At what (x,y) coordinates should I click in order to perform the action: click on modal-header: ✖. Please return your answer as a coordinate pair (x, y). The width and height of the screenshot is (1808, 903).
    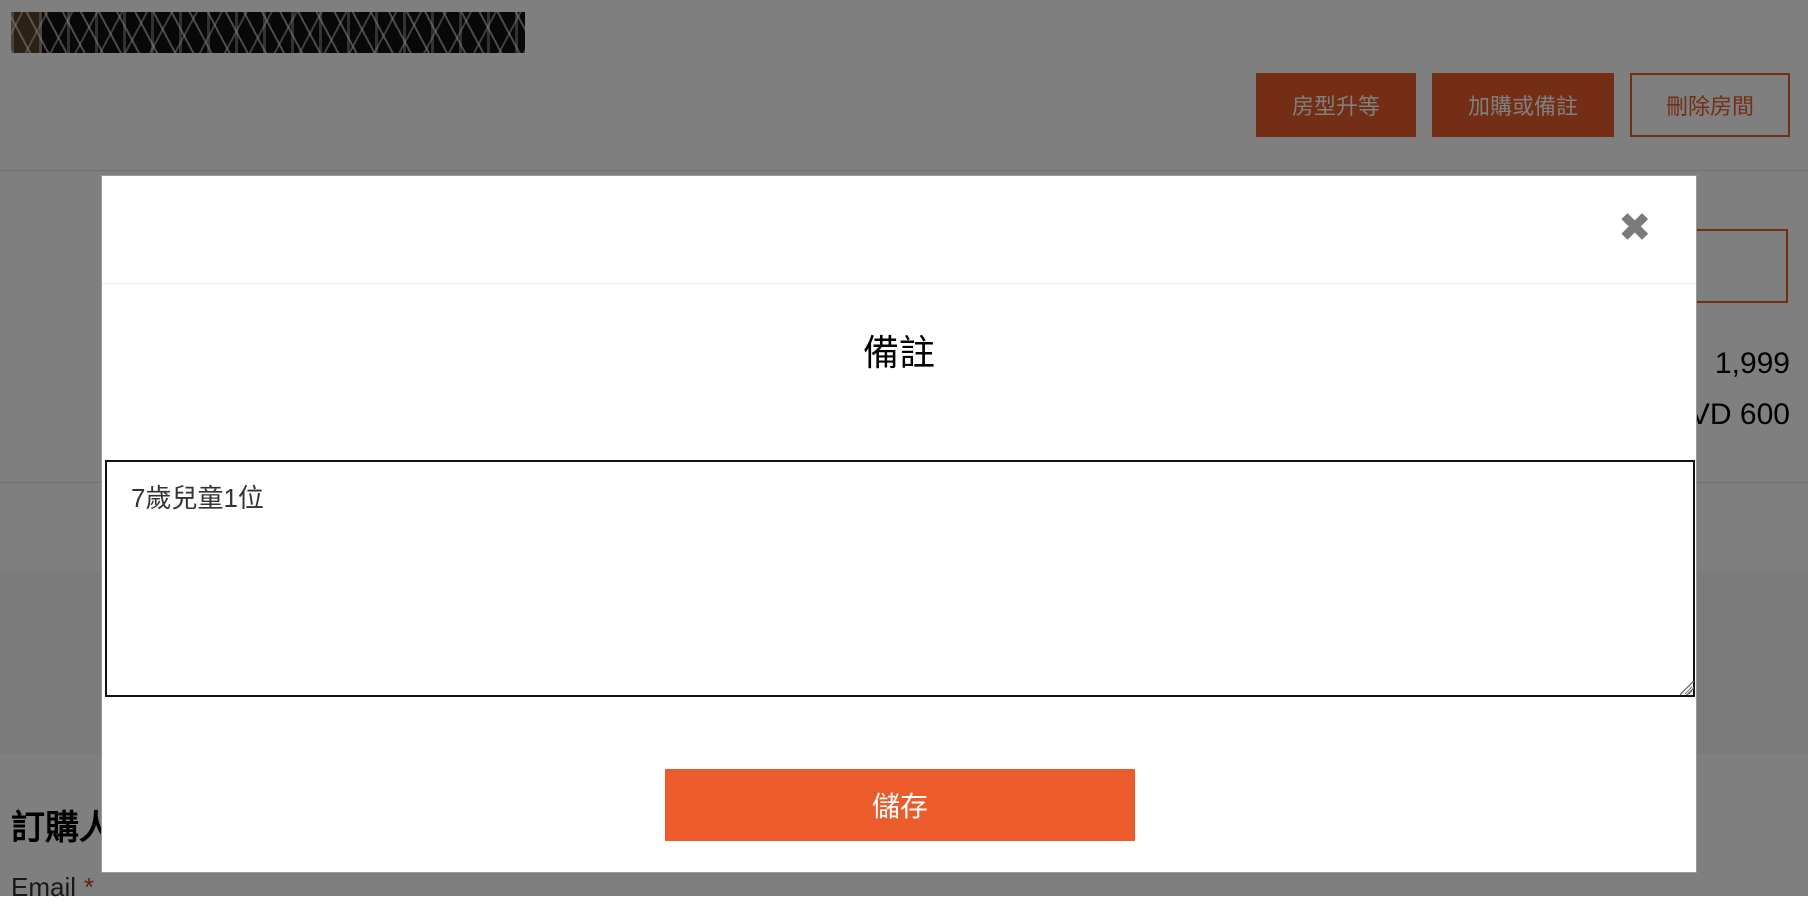
    Looking at the image, I should click on (899, 230).